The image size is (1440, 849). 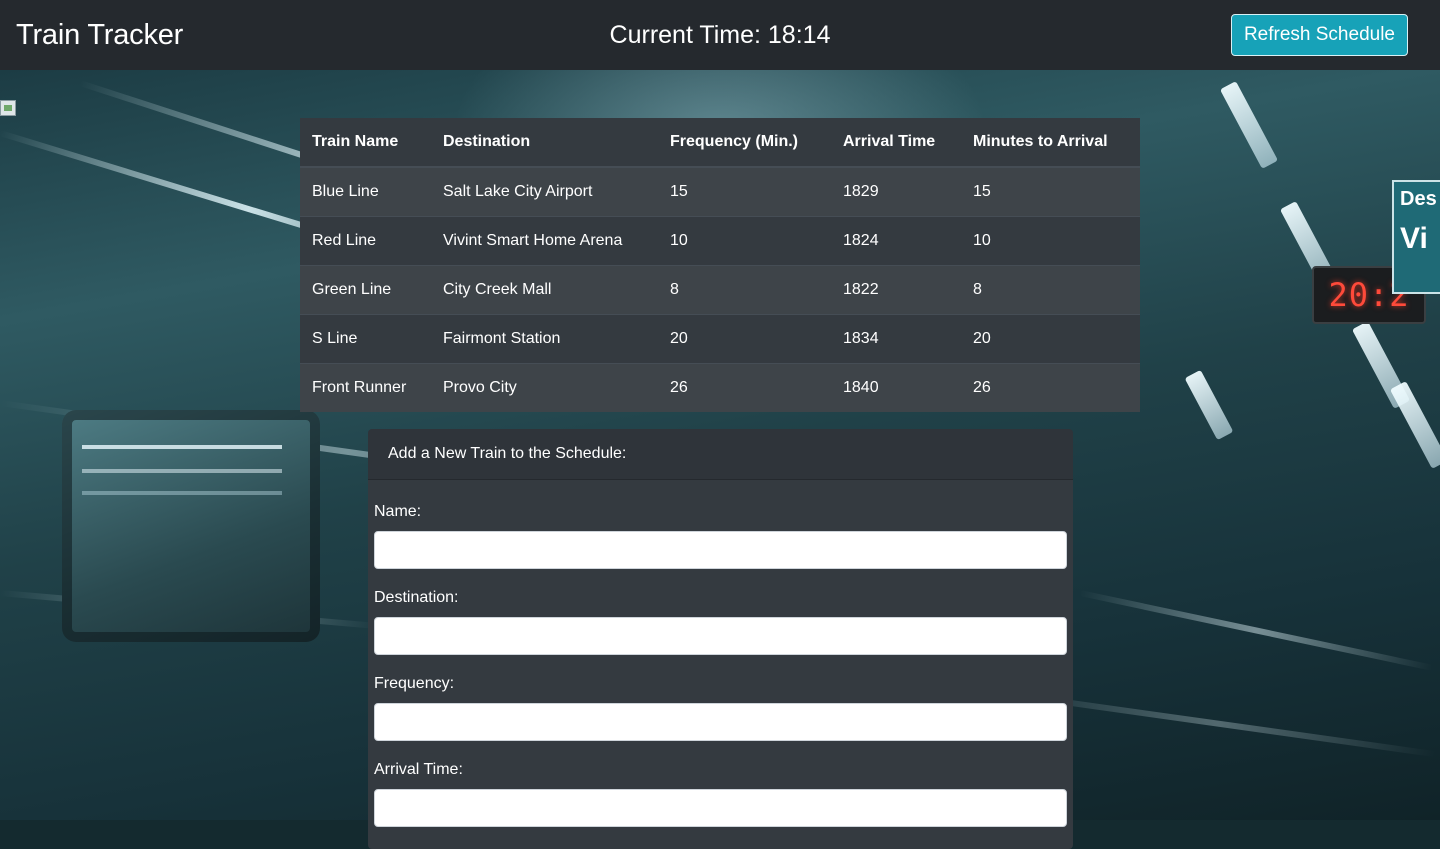 What do you see at coordinates (8, 108) in the screenshot?
I see `broken-image-icon` at bounding box center [8, 108].